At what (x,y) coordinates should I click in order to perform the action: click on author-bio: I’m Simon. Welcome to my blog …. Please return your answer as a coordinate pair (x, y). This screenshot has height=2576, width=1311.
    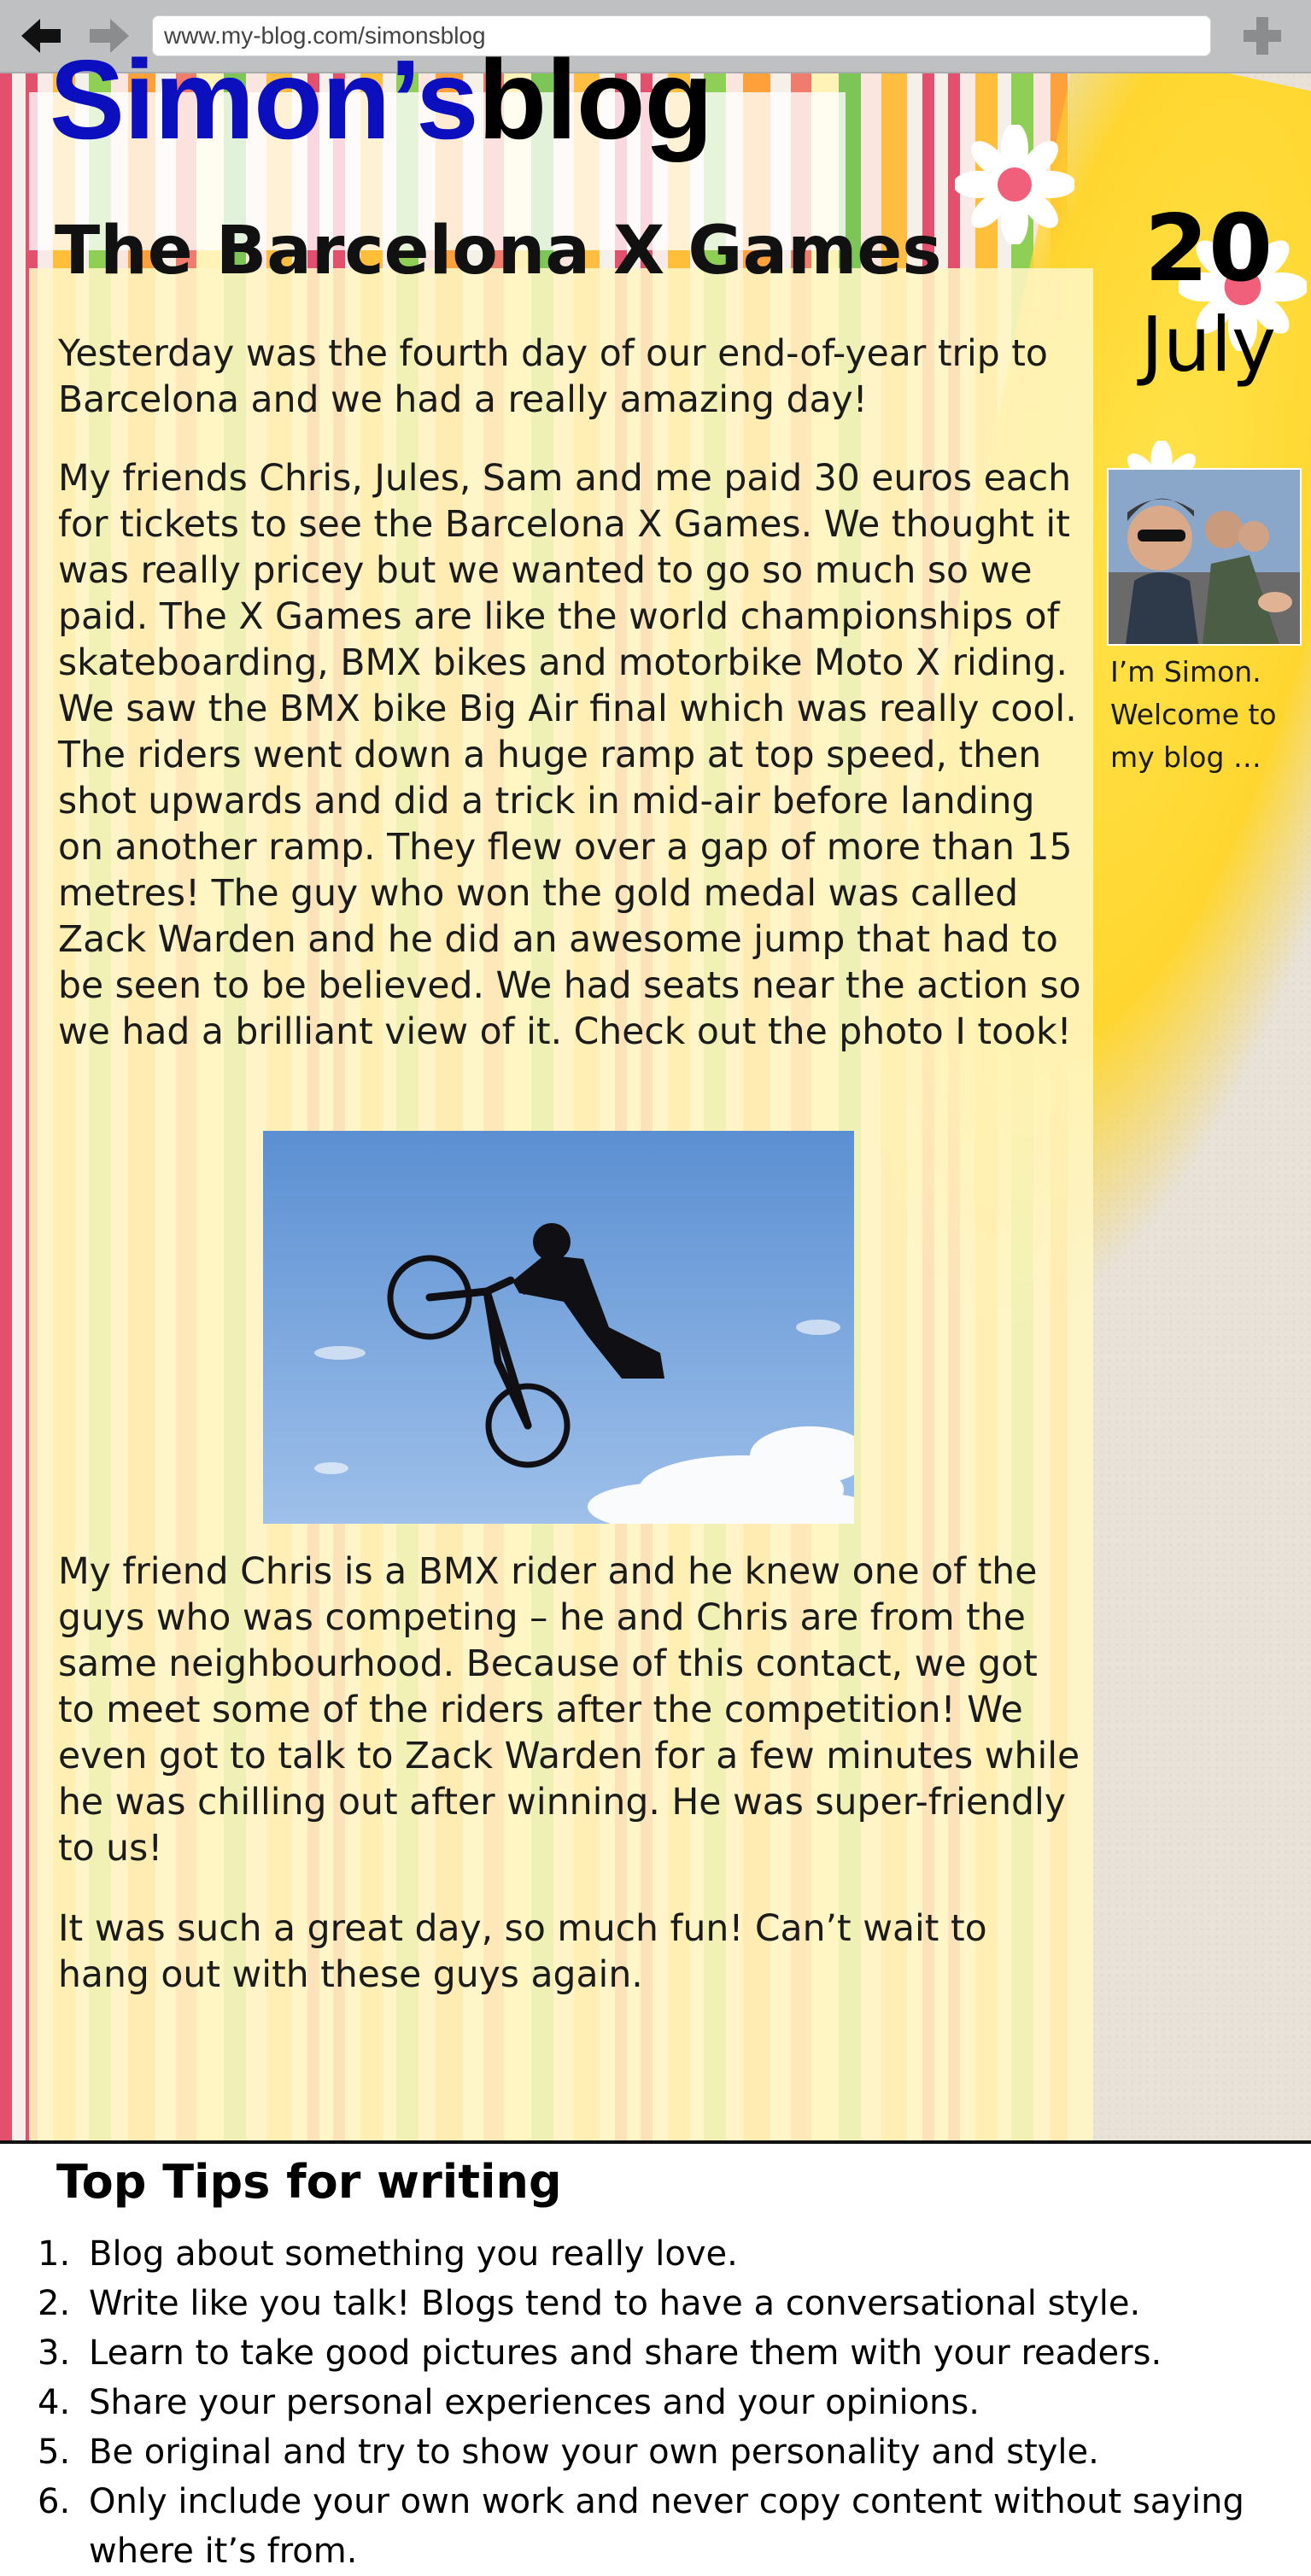
    Looking at the image, I should click on (1193, 714).